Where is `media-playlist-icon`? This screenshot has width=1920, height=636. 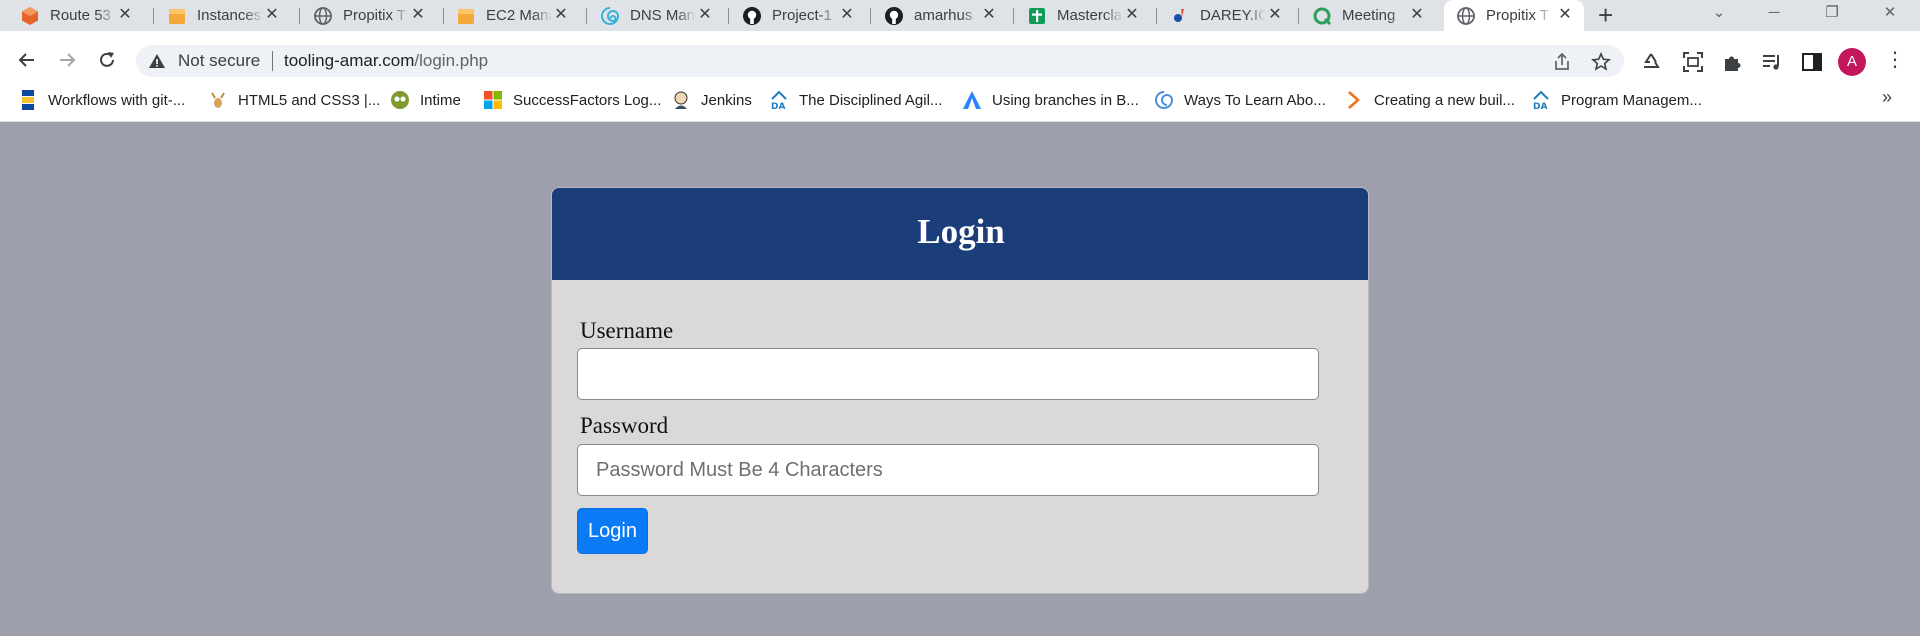
media-playlist-icon is located at coordinates (1772, 62).